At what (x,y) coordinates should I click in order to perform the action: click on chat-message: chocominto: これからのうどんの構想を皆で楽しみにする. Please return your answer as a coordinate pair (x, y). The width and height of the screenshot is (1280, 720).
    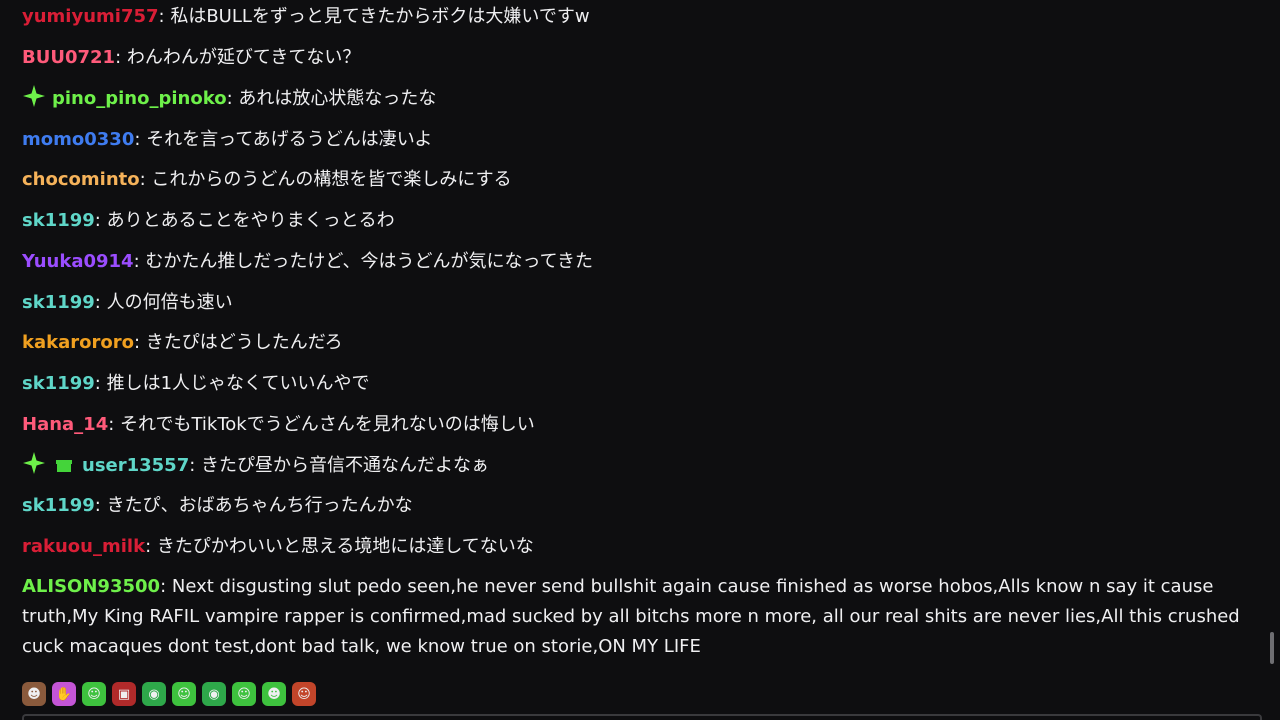
    Looking at the image, I should click on (267, 180).